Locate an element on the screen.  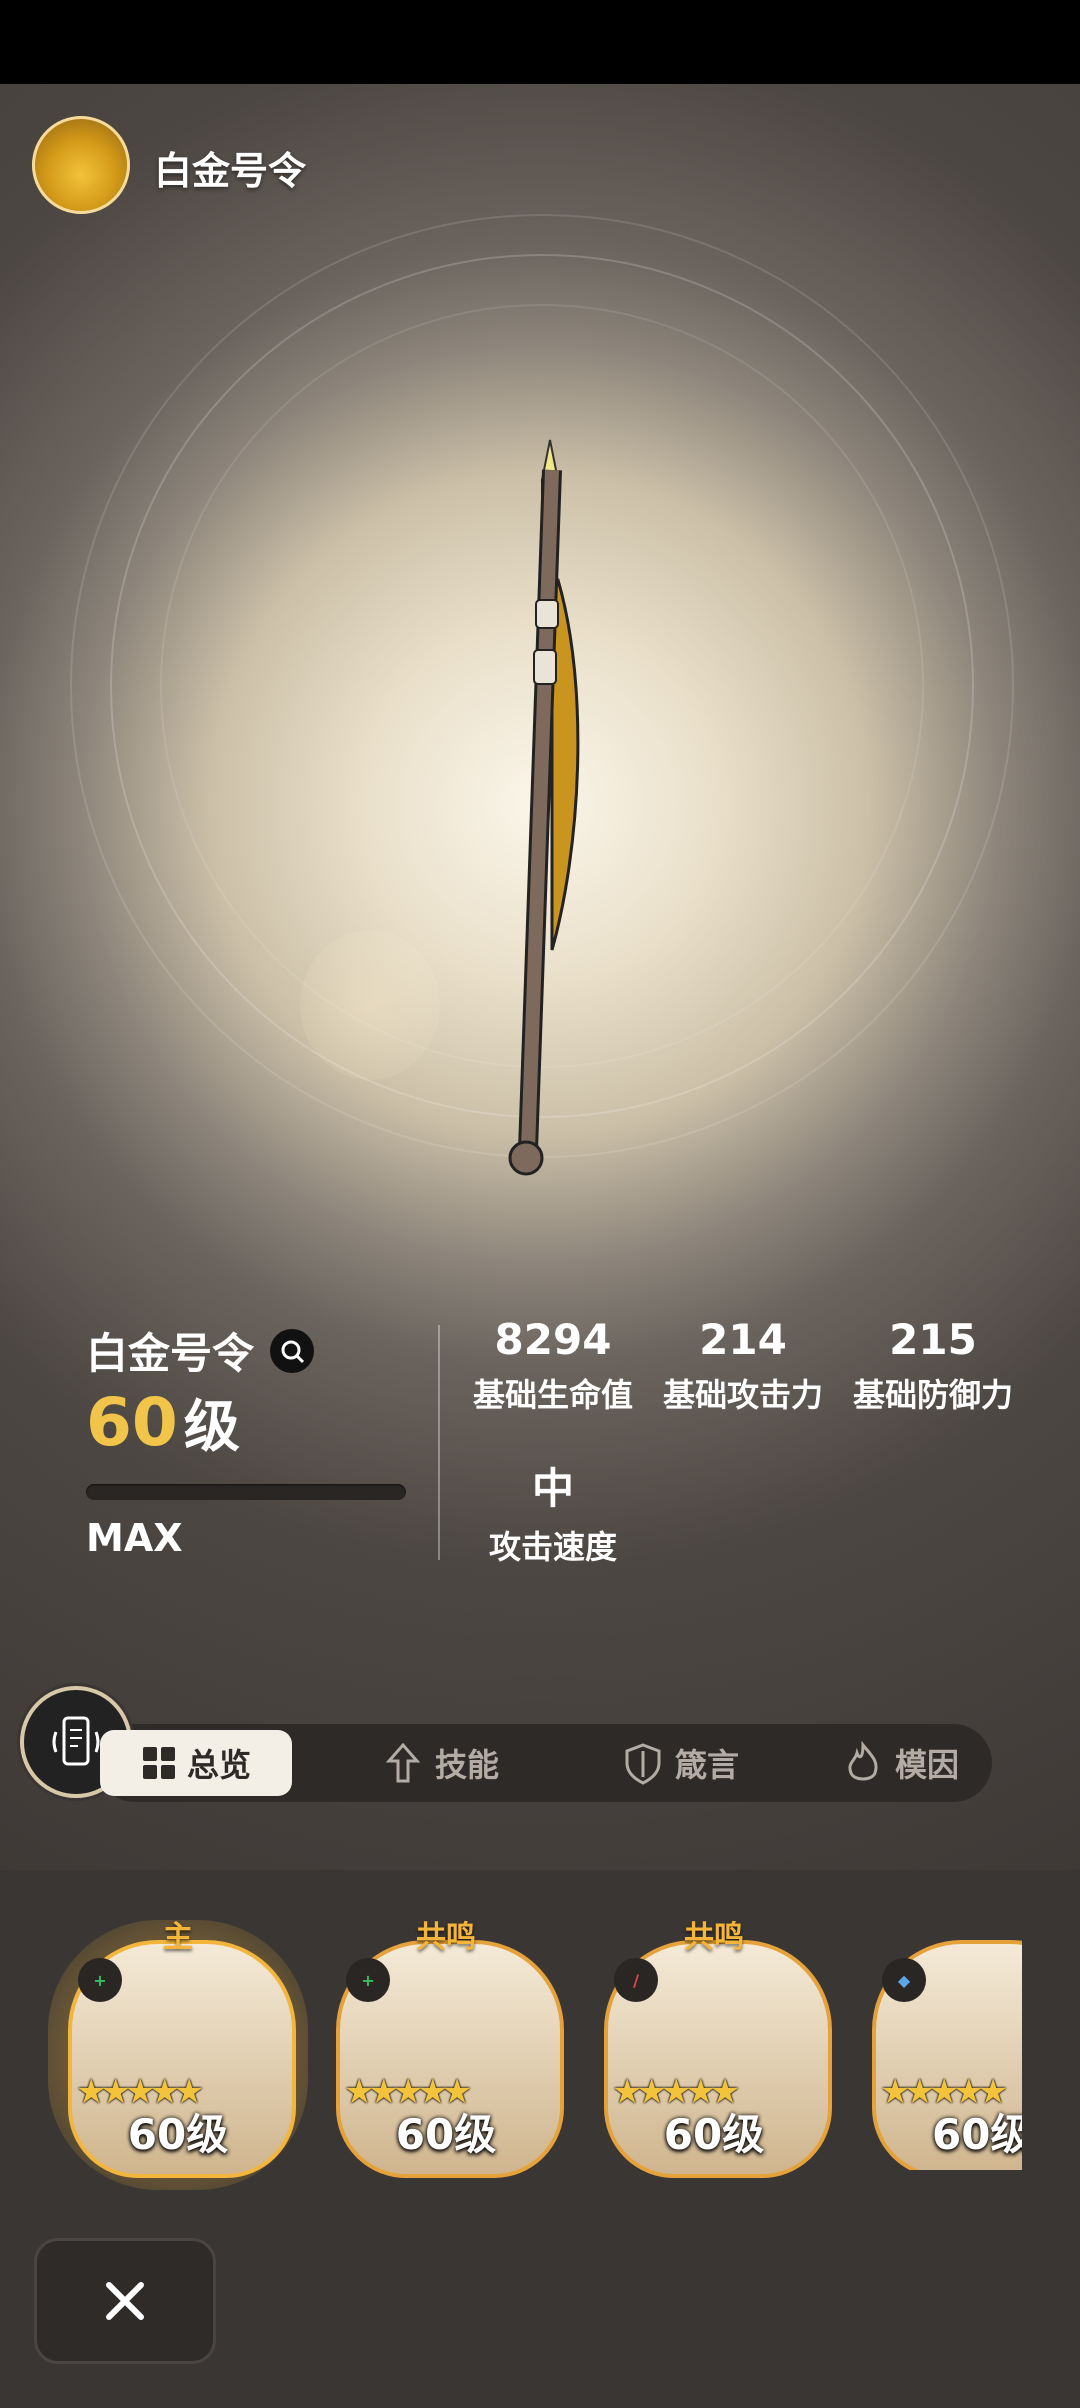
tab-overview: 总览 is located at coordinates (196, 1763).